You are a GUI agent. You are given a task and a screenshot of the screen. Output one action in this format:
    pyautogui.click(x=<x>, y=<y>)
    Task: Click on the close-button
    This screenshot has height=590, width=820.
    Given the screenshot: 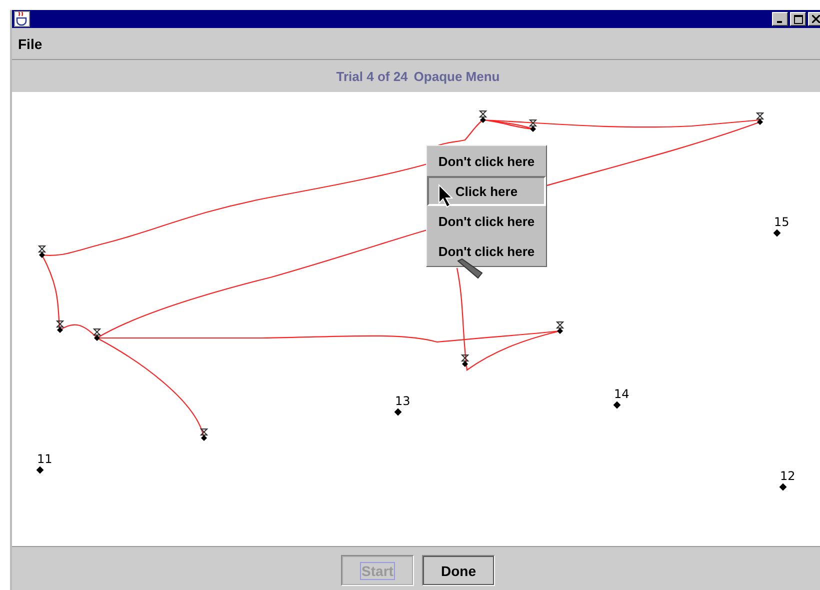 What is the action you would take?
    pyautogui.click(x=814, y=19)
    